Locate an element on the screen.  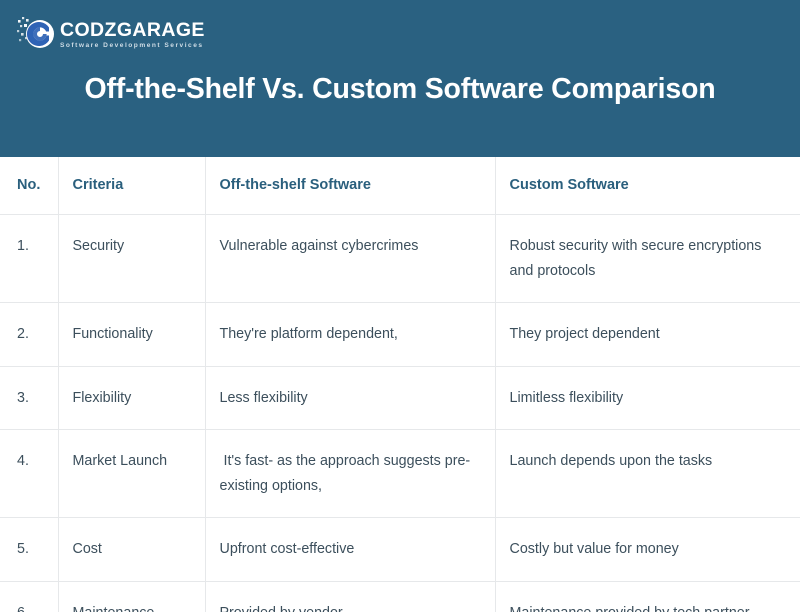
cell-custom: Maintenance provided by tech partner is located at coordinates (647, 596).